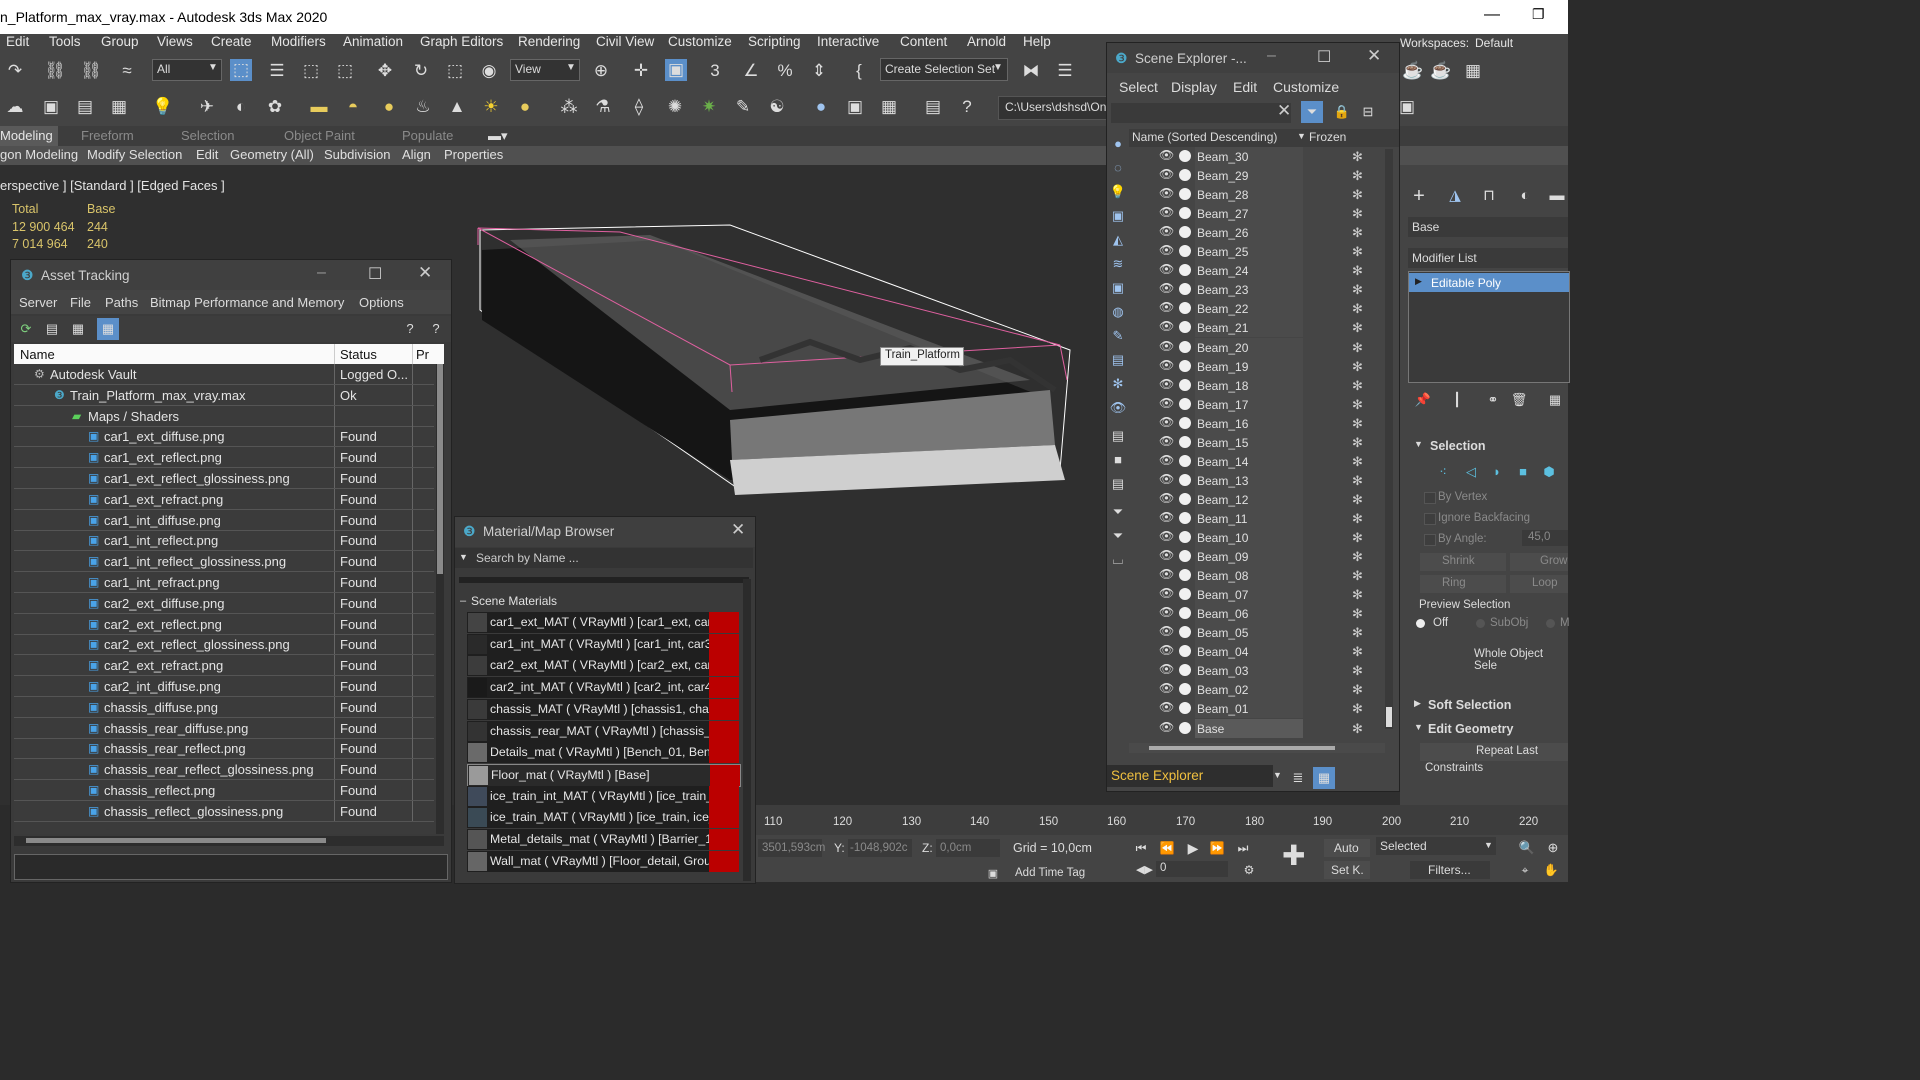 This screenshot has height=1080, width=1920. I want to click on asset-row: ▣ car1_ext_refract.png Found, so click(224, 499).